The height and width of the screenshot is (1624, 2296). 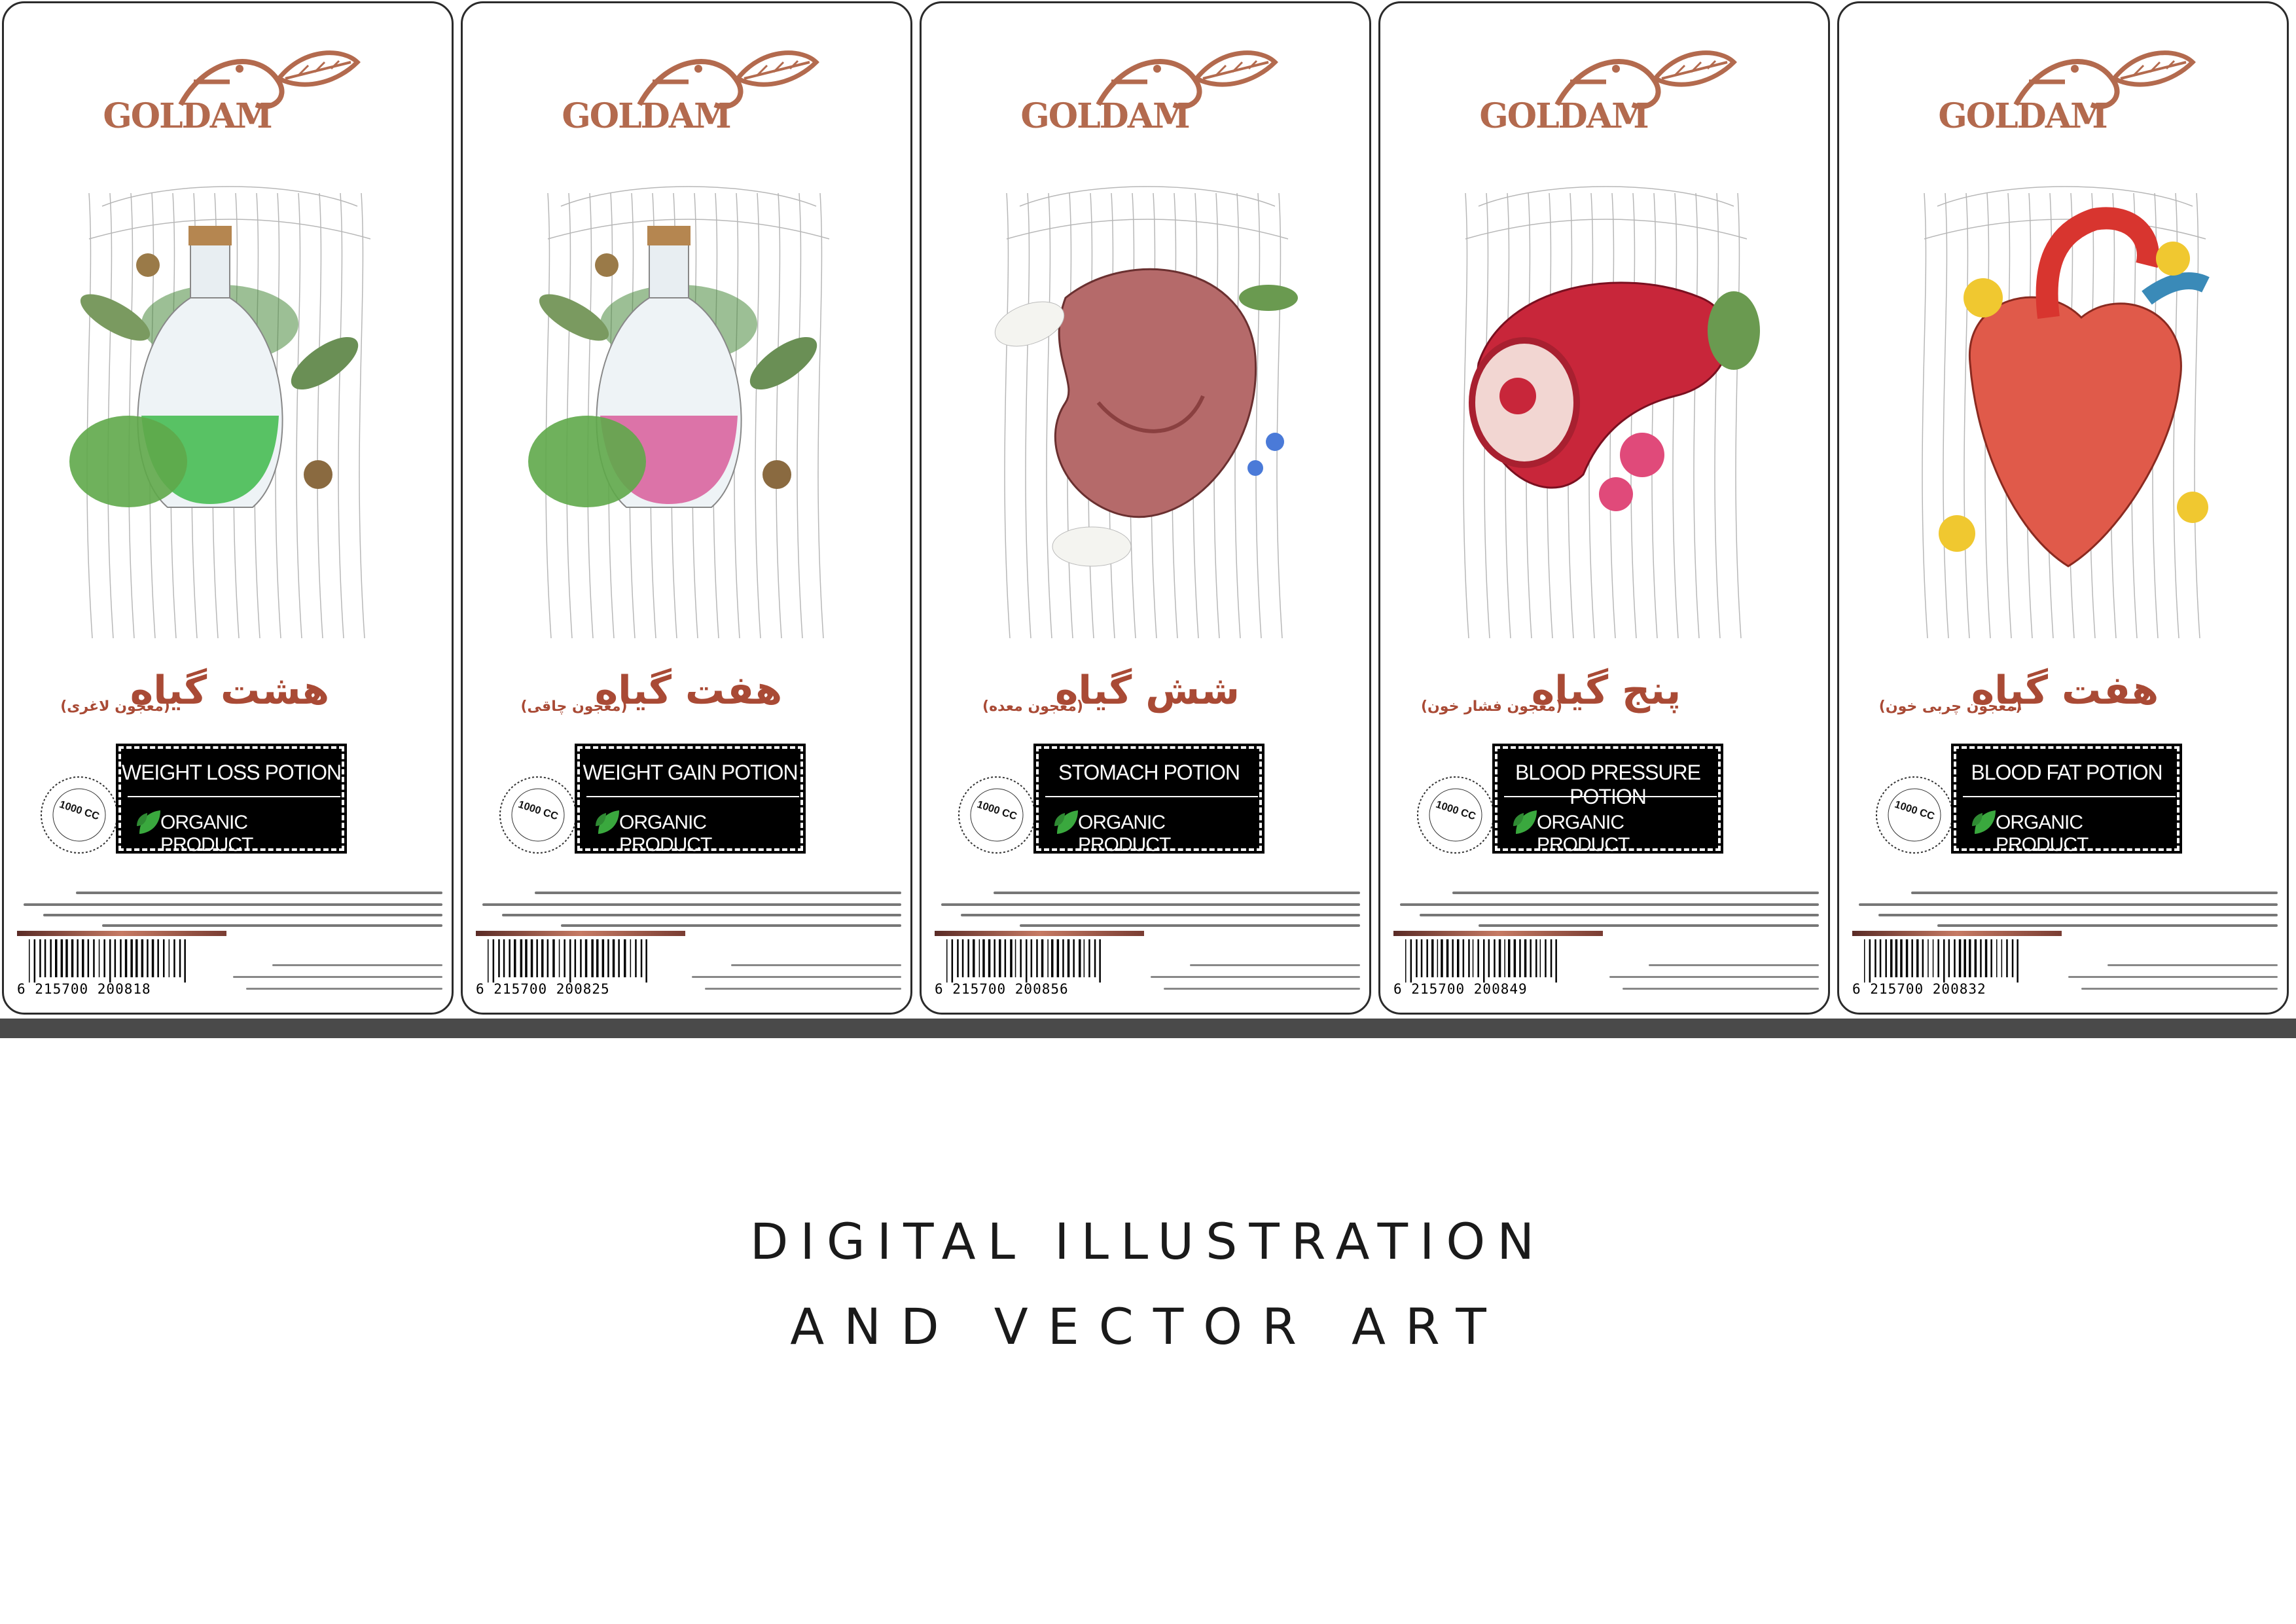 I want to click on barcode: 6 215700 200856, so click(x=1026, y=968).